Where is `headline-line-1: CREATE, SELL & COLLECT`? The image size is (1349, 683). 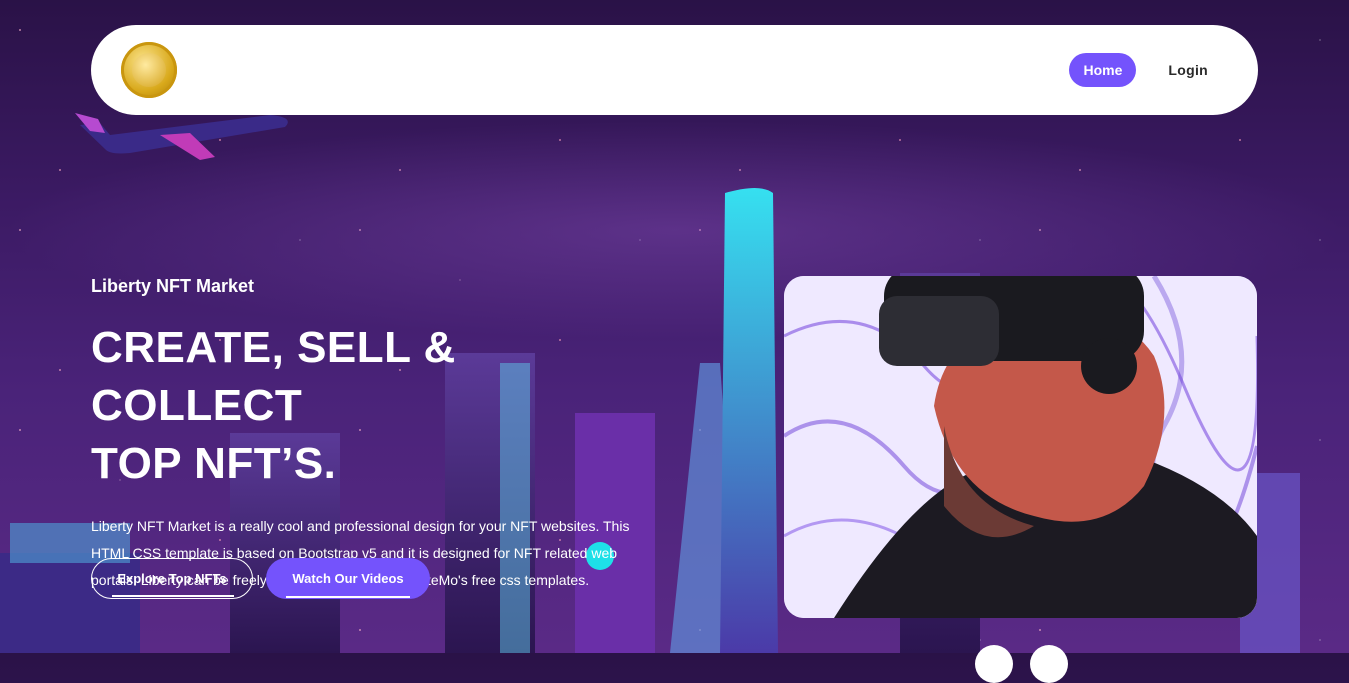 headline-line-1: CREATE, SELL & COLLECT is located at coordinates (273, 376).